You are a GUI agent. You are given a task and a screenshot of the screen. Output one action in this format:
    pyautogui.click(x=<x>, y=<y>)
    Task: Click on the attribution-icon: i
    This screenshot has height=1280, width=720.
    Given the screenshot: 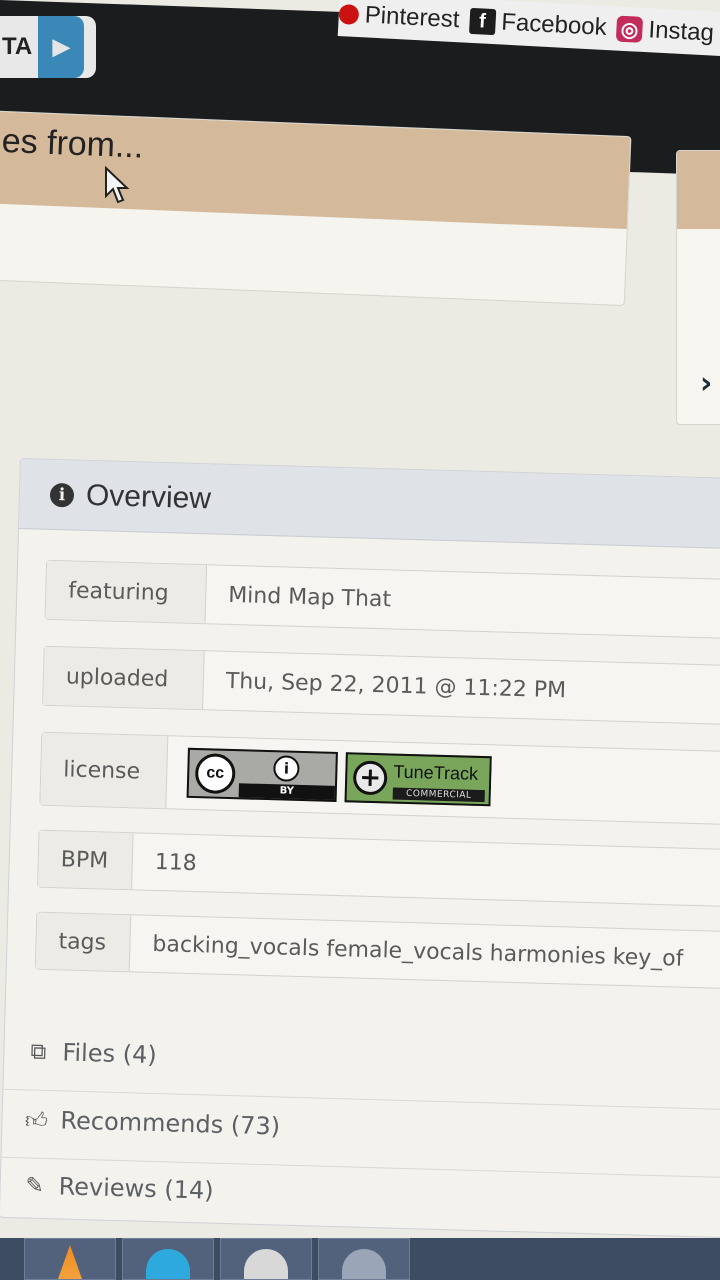 What is the action you would take?
    pyautogui.click(x=286, y=768)
    